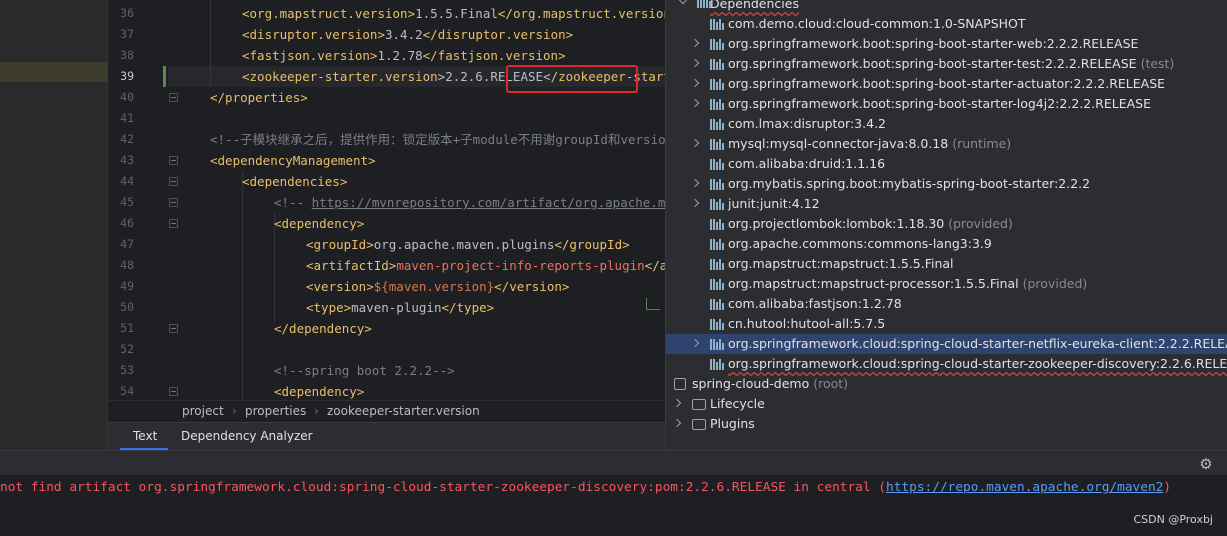 This screenshot has height=536, width=1227. Describe the element at coordinates (1206, 464) in the screenshot. I see `gear-icon: ⚙` at that location.